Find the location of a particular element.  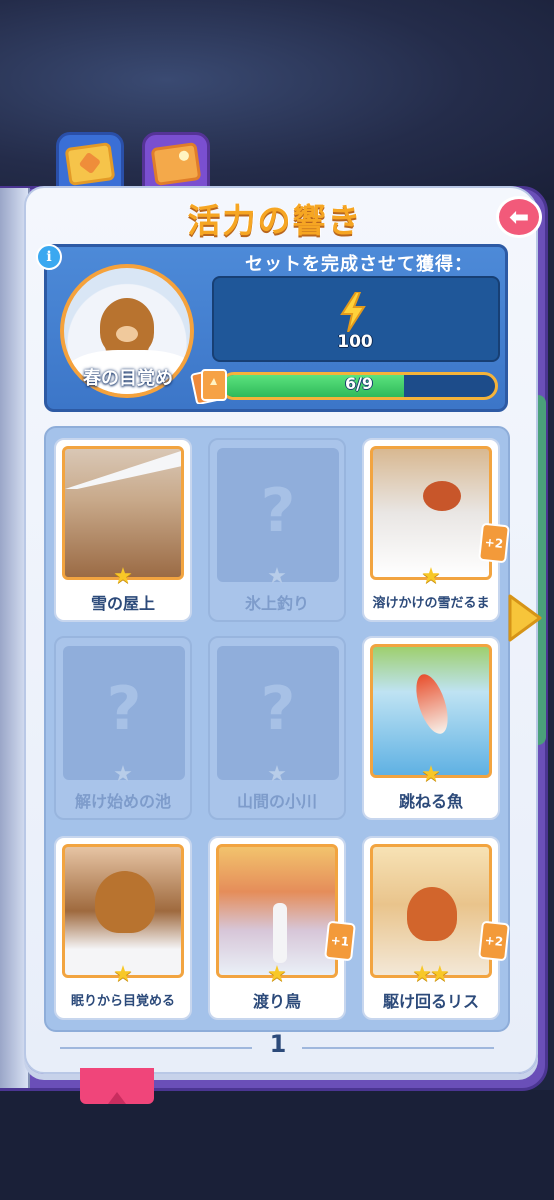

page-number: 1 is located at coordinates (278, 1044).